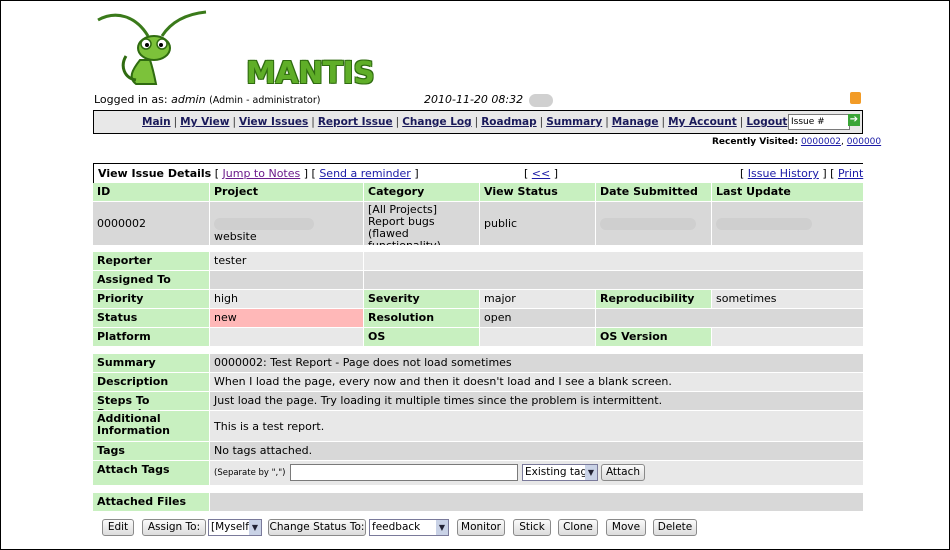  Describe the element at coordinates (151, 337) in the screenshot. I see `platform-label: Platform` at that location.